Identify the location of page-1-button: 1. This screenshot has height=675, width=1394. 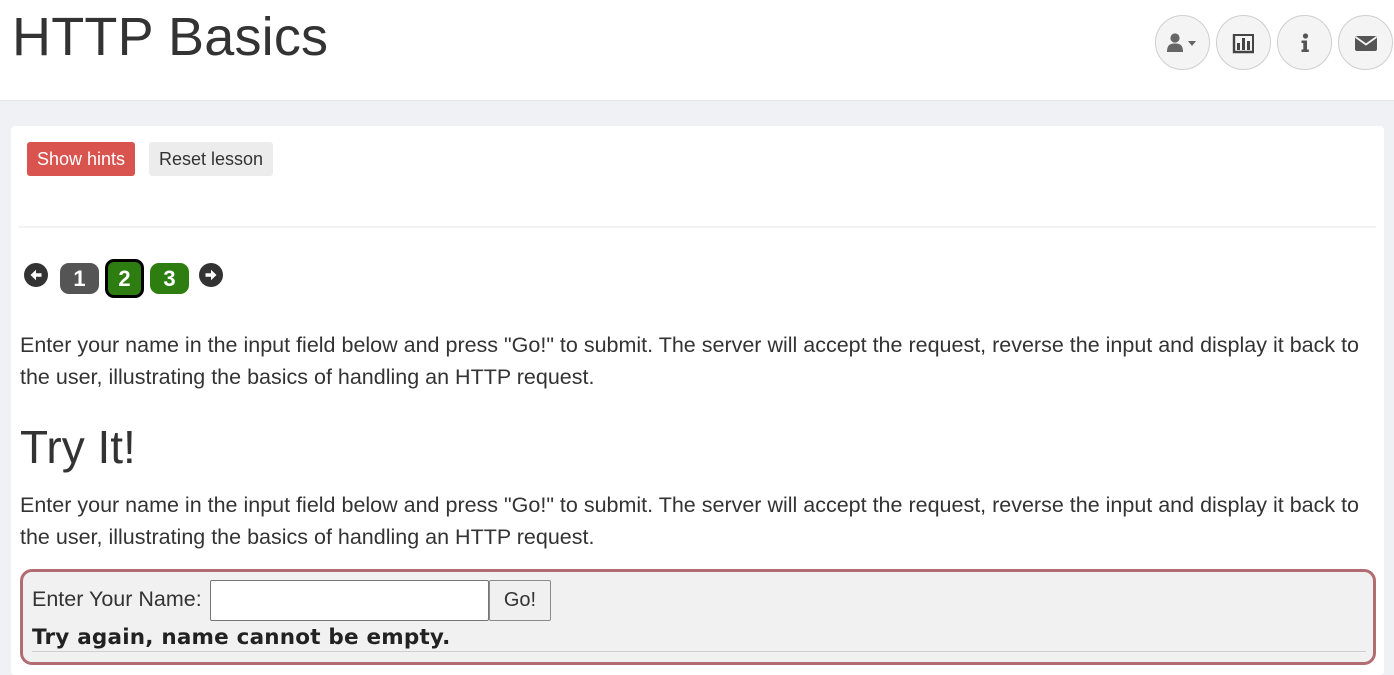
(79, 278).